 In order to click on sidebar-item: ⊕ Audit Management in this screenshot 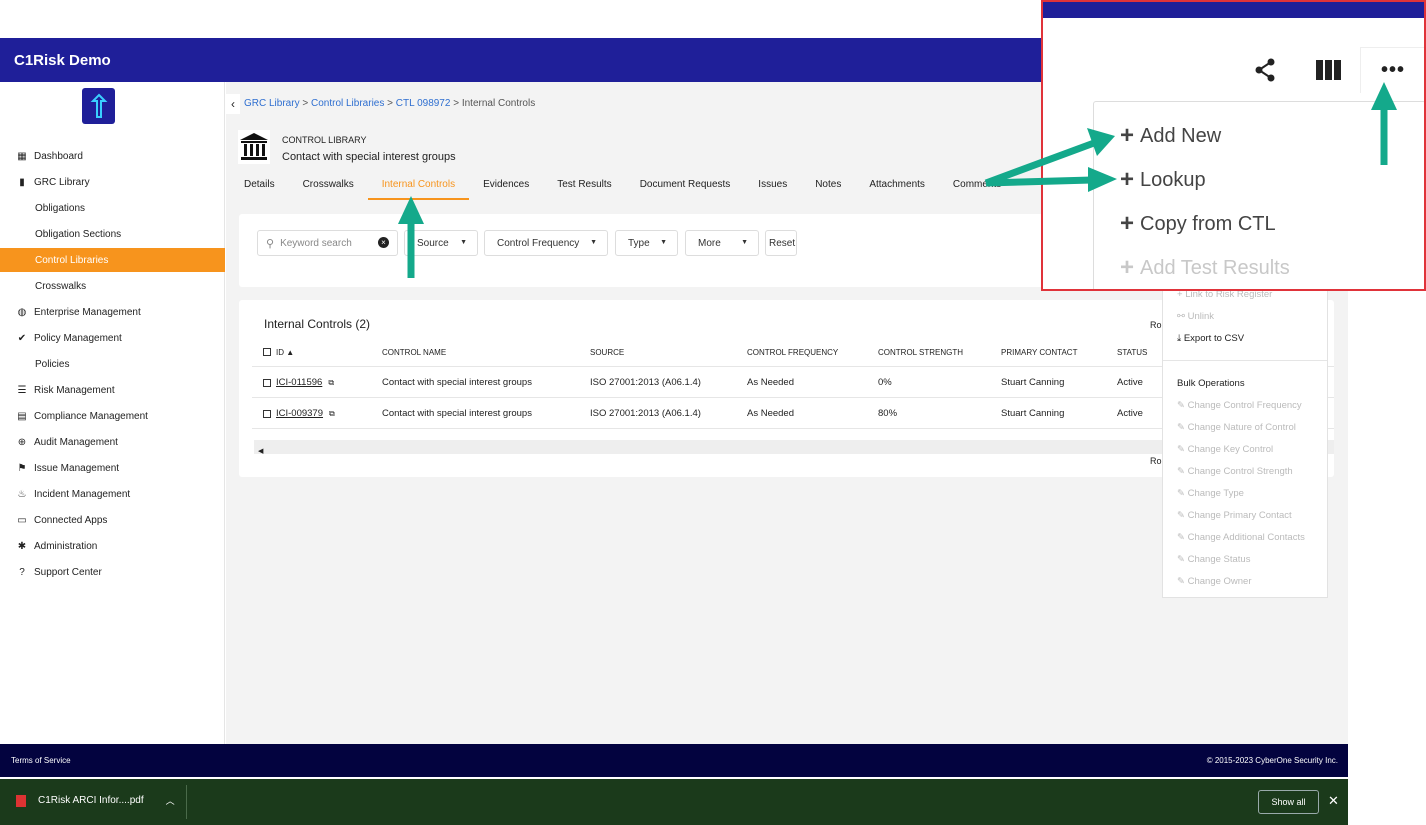, I will do `click(112, 442)`.